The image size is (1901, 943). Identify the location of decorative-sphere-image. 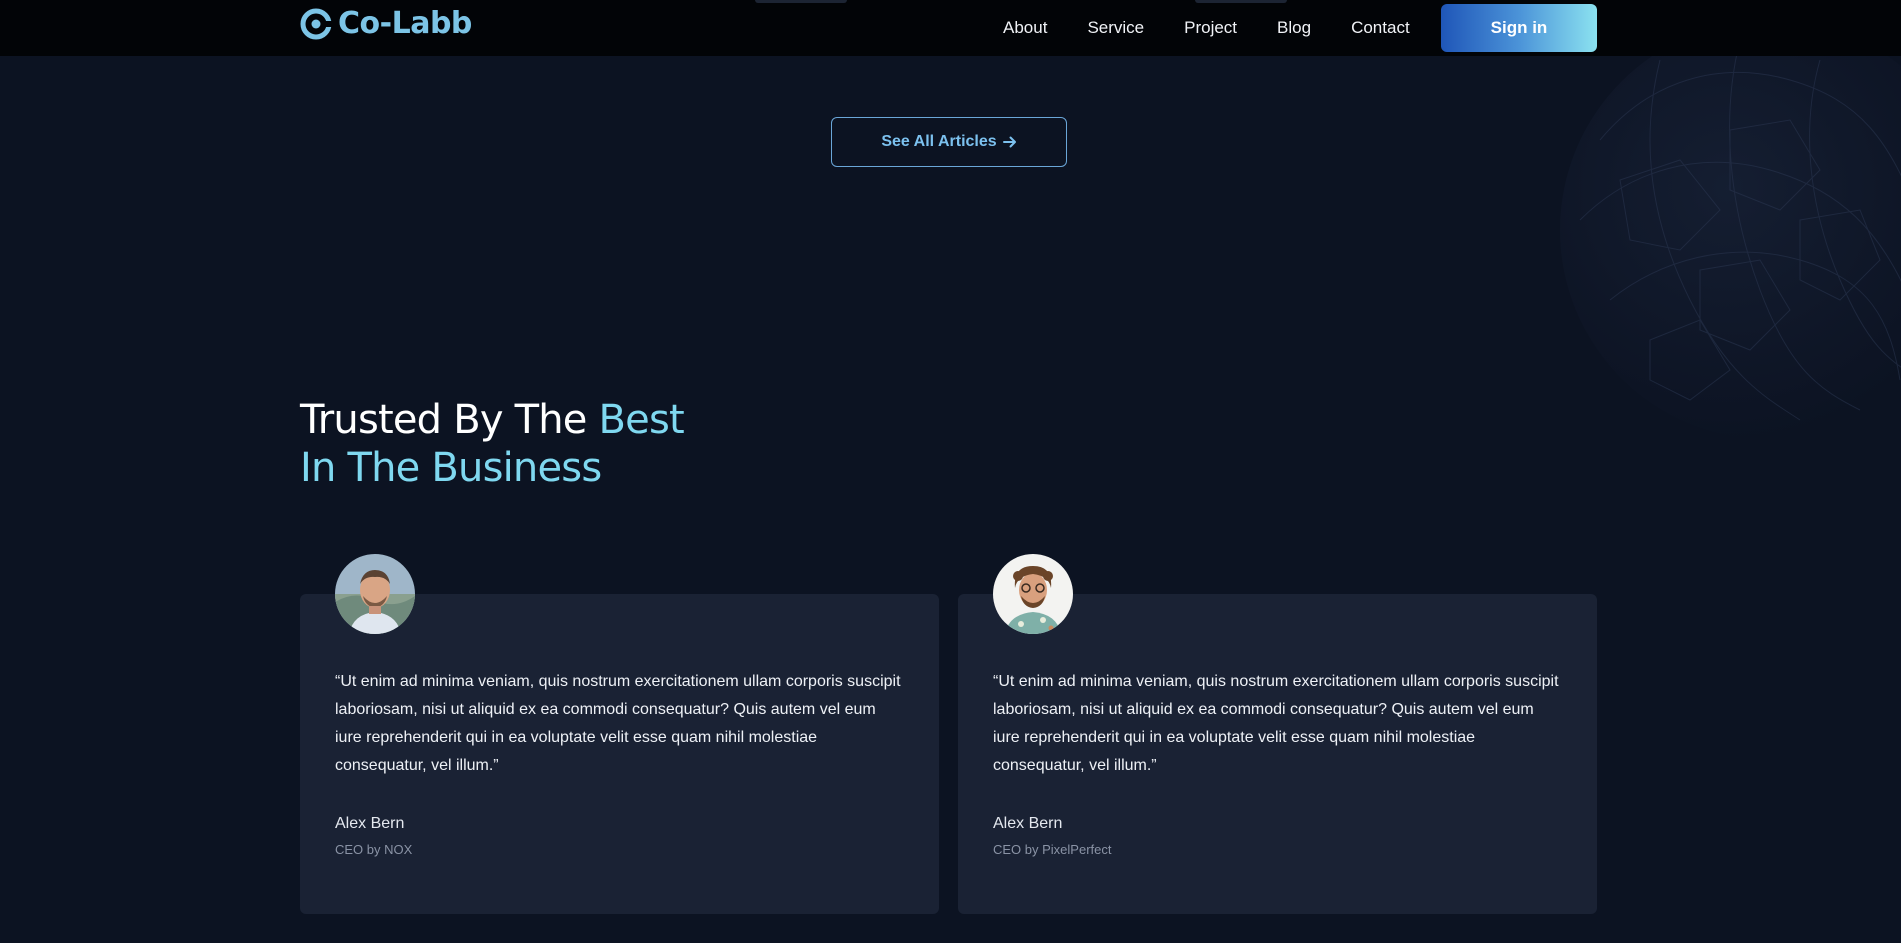
(1730, 230).